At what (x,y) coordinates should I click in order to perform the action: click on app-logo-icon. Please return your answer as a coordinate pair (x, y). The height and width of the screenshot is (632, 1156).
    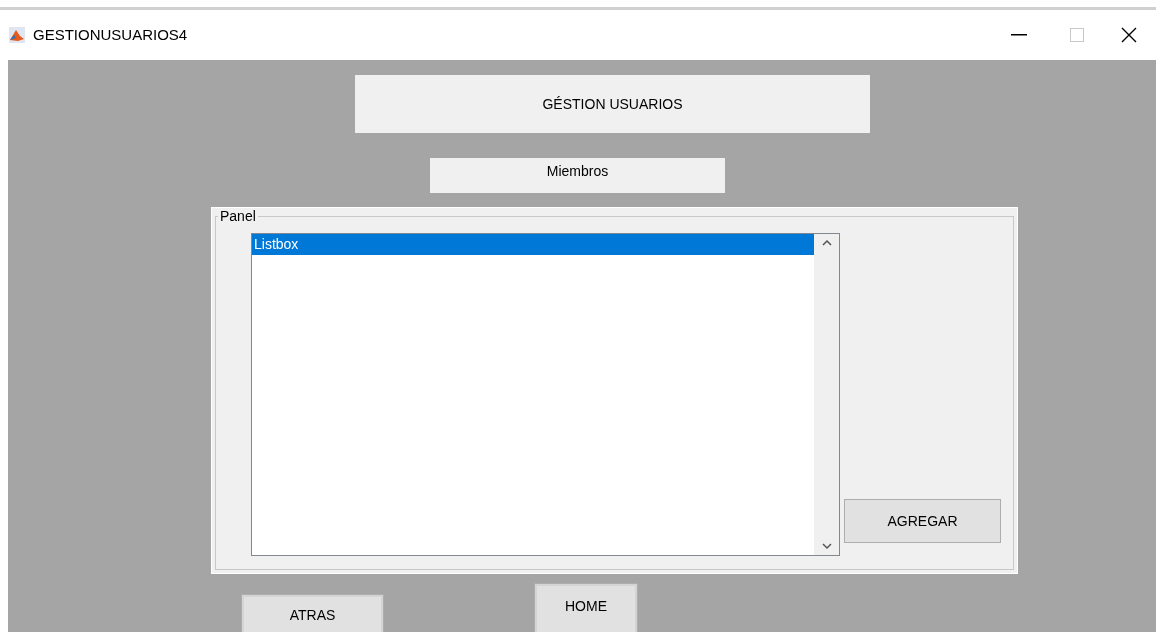
    Looking at the image, I should click on (17, 35).